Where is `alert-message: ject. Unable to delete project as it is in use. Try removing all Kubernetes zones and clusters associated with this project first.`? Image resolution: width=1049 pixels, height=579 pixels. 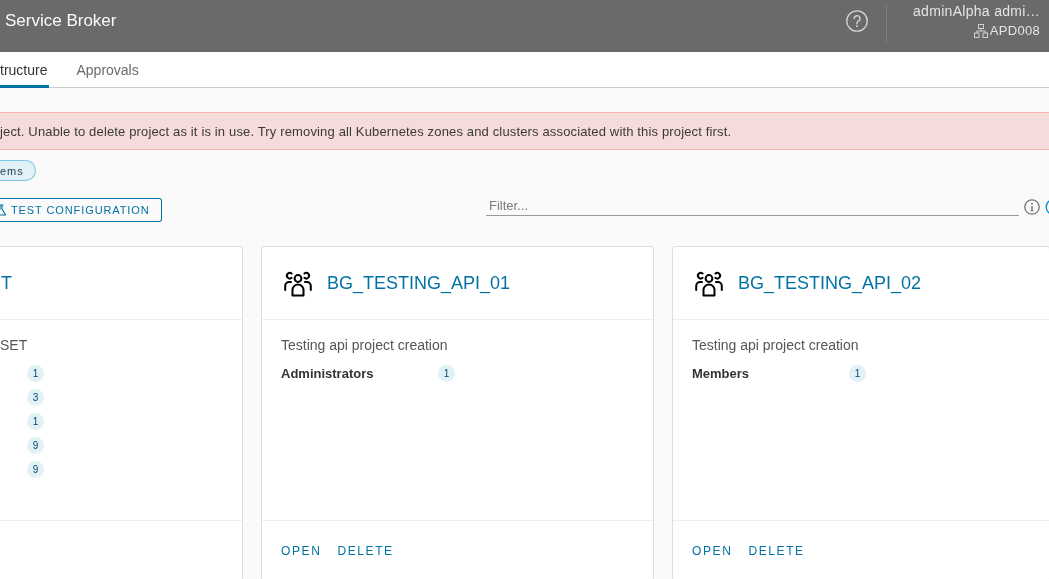 alert-message: ject. Unable to delete project as it is in use. Try removing all Kubernetes zones and clusters associated with this project first. is located at coordinates (366, 131).